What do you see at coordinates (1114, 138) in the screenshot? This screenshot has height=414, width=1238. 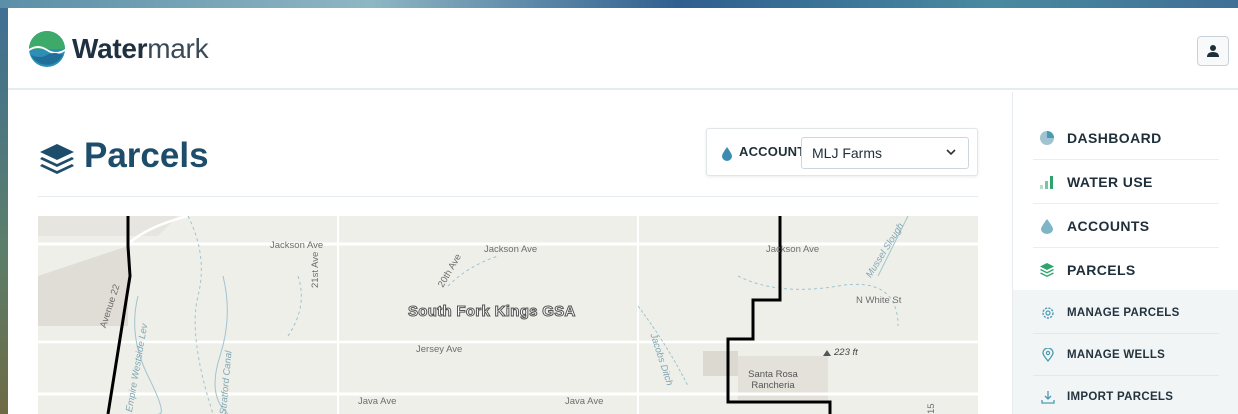 I see `sidebar-item-label: DASHBOARD` at bounding box center [1114, 138].